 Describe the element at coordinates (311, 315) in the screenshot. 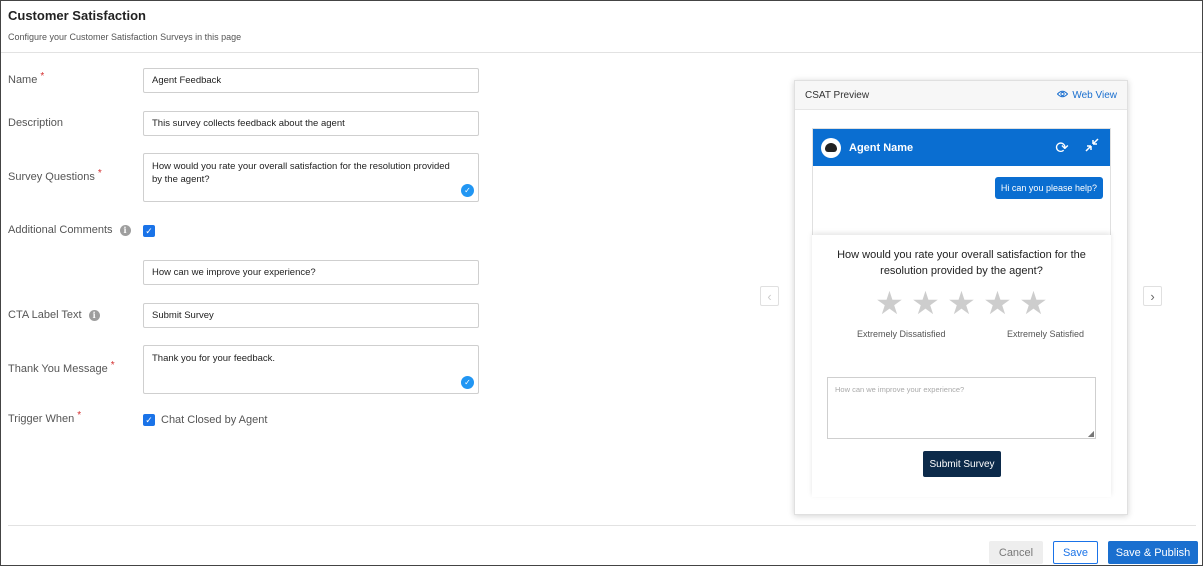

I see `cta-label-input: Submit Survey` at that location.